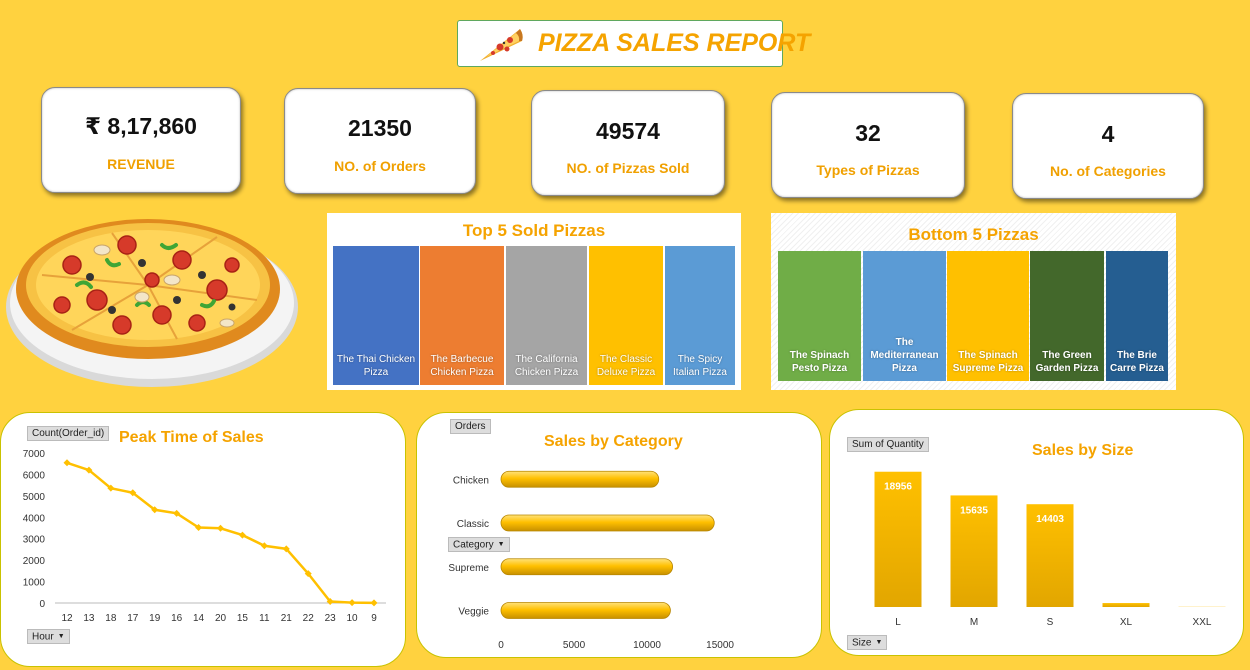 The image size is (1250, 670). I want to click on top5-tile-2: The Barbecue Chicken Pizza, so click(462, 315).